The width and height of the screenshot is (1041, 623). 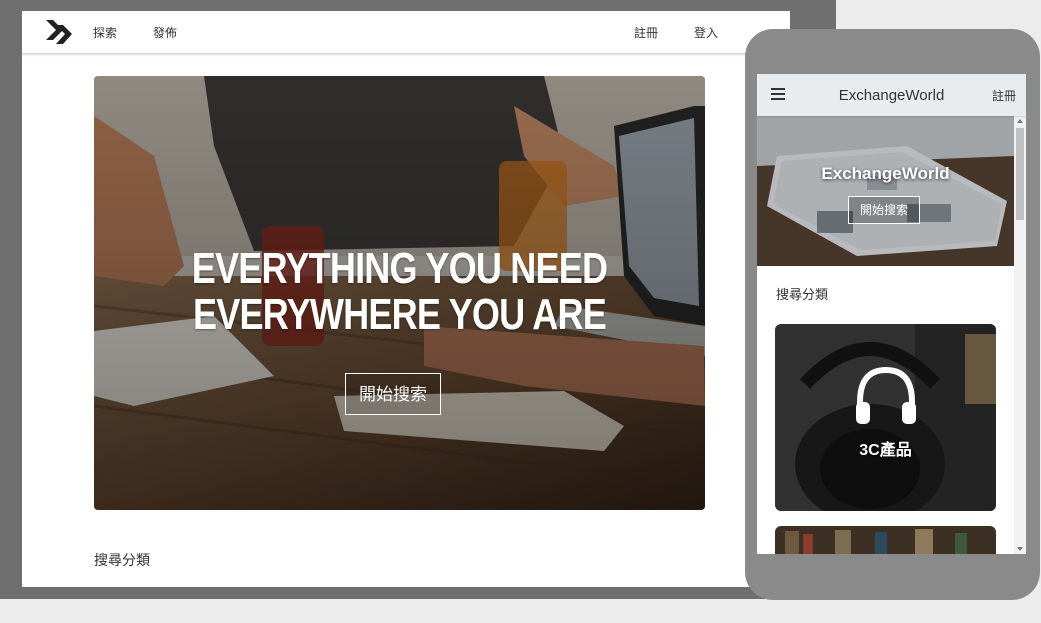 I want to click on logo-icon, so click(x=59, y=32).